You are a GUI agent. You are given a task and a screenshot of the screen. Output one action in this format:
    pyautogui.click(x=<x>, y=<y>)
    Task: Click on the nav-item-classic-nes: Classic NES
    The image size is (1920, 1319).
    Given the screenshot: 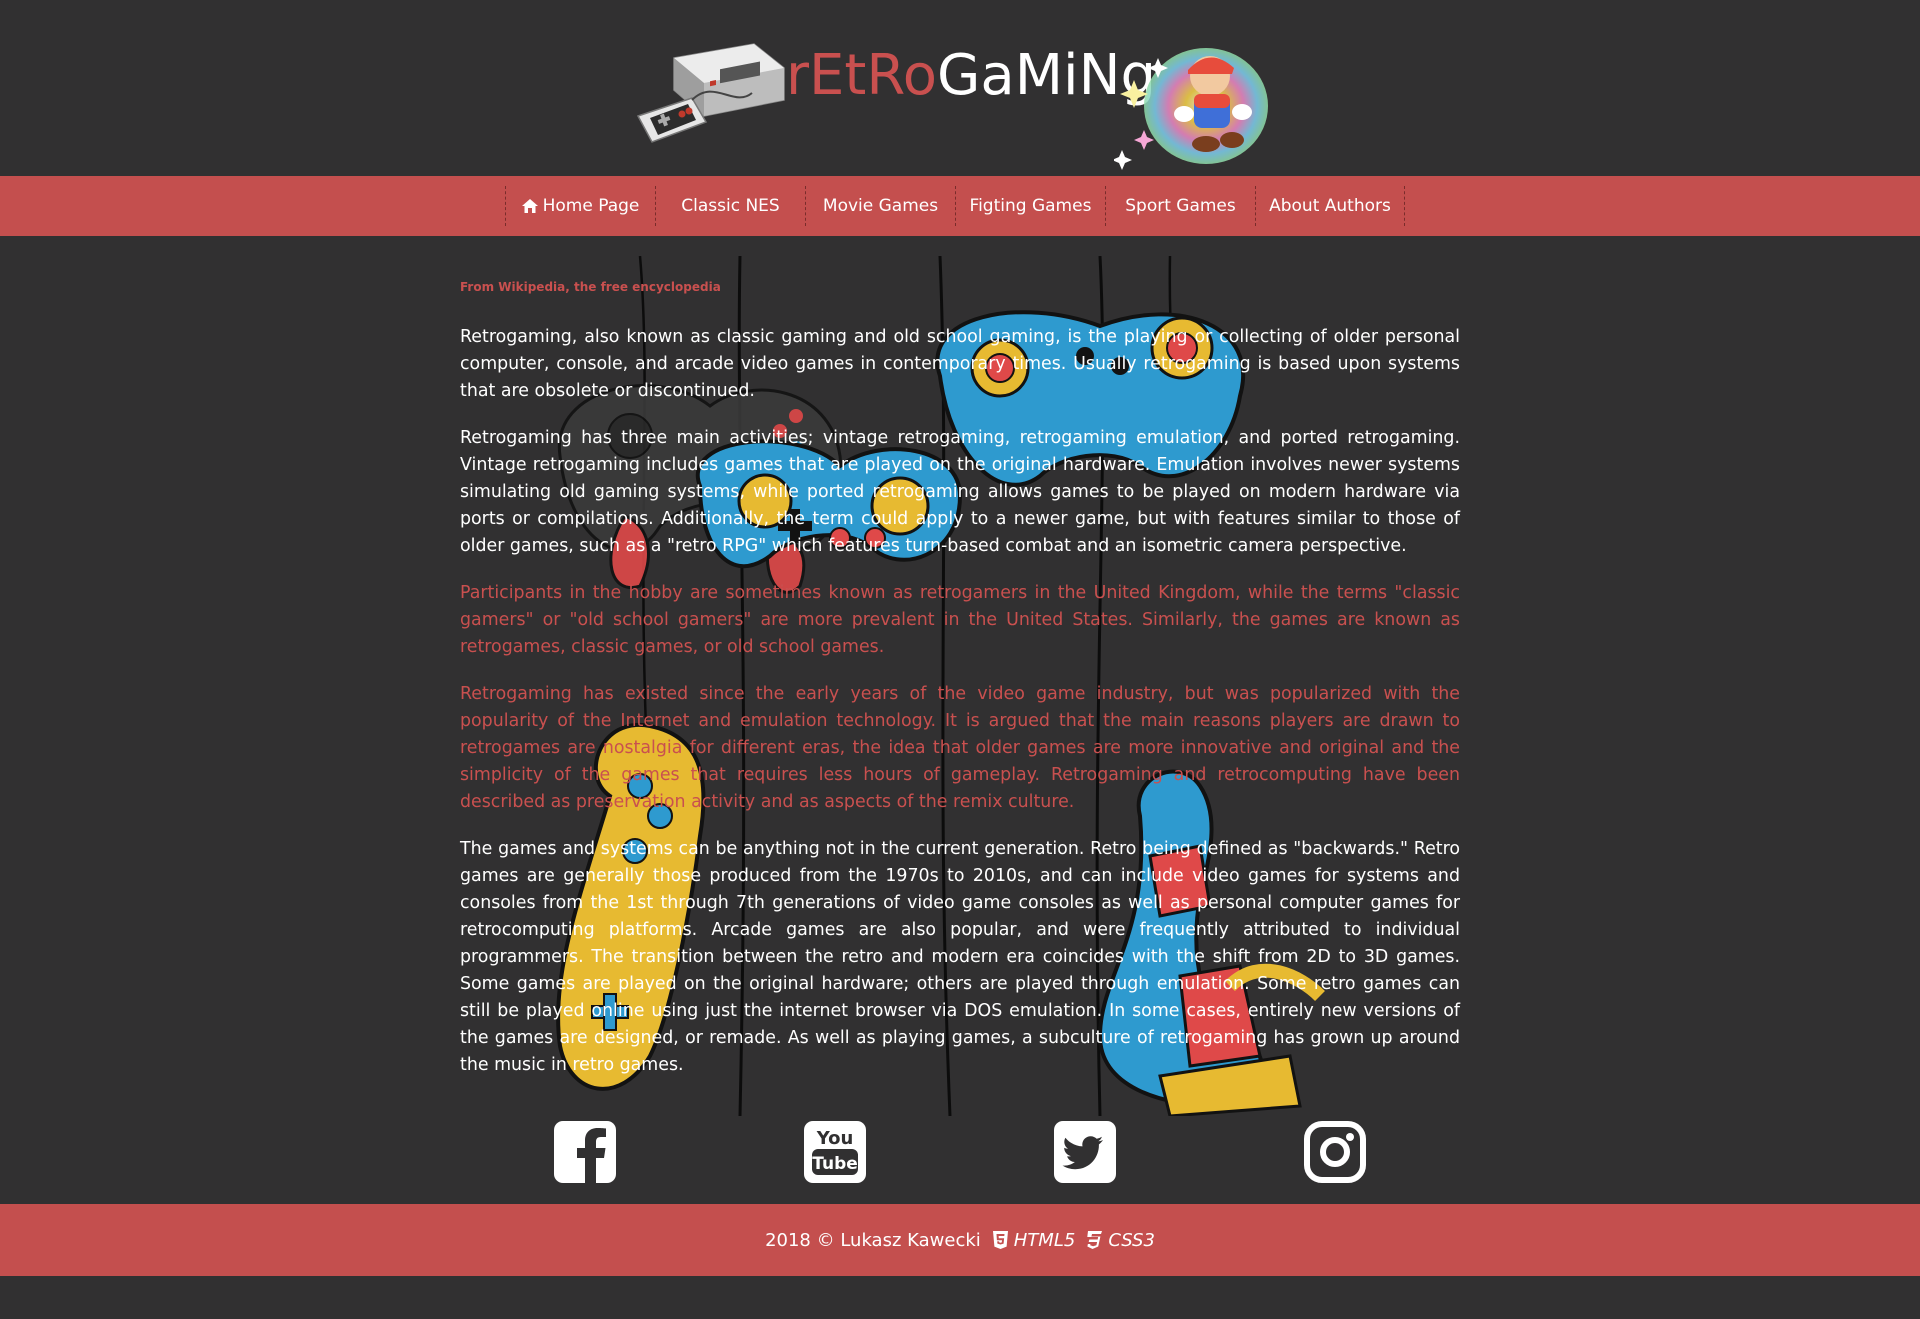 What is the action you would take?
    pyautogui.click(x=730, y=206)
    